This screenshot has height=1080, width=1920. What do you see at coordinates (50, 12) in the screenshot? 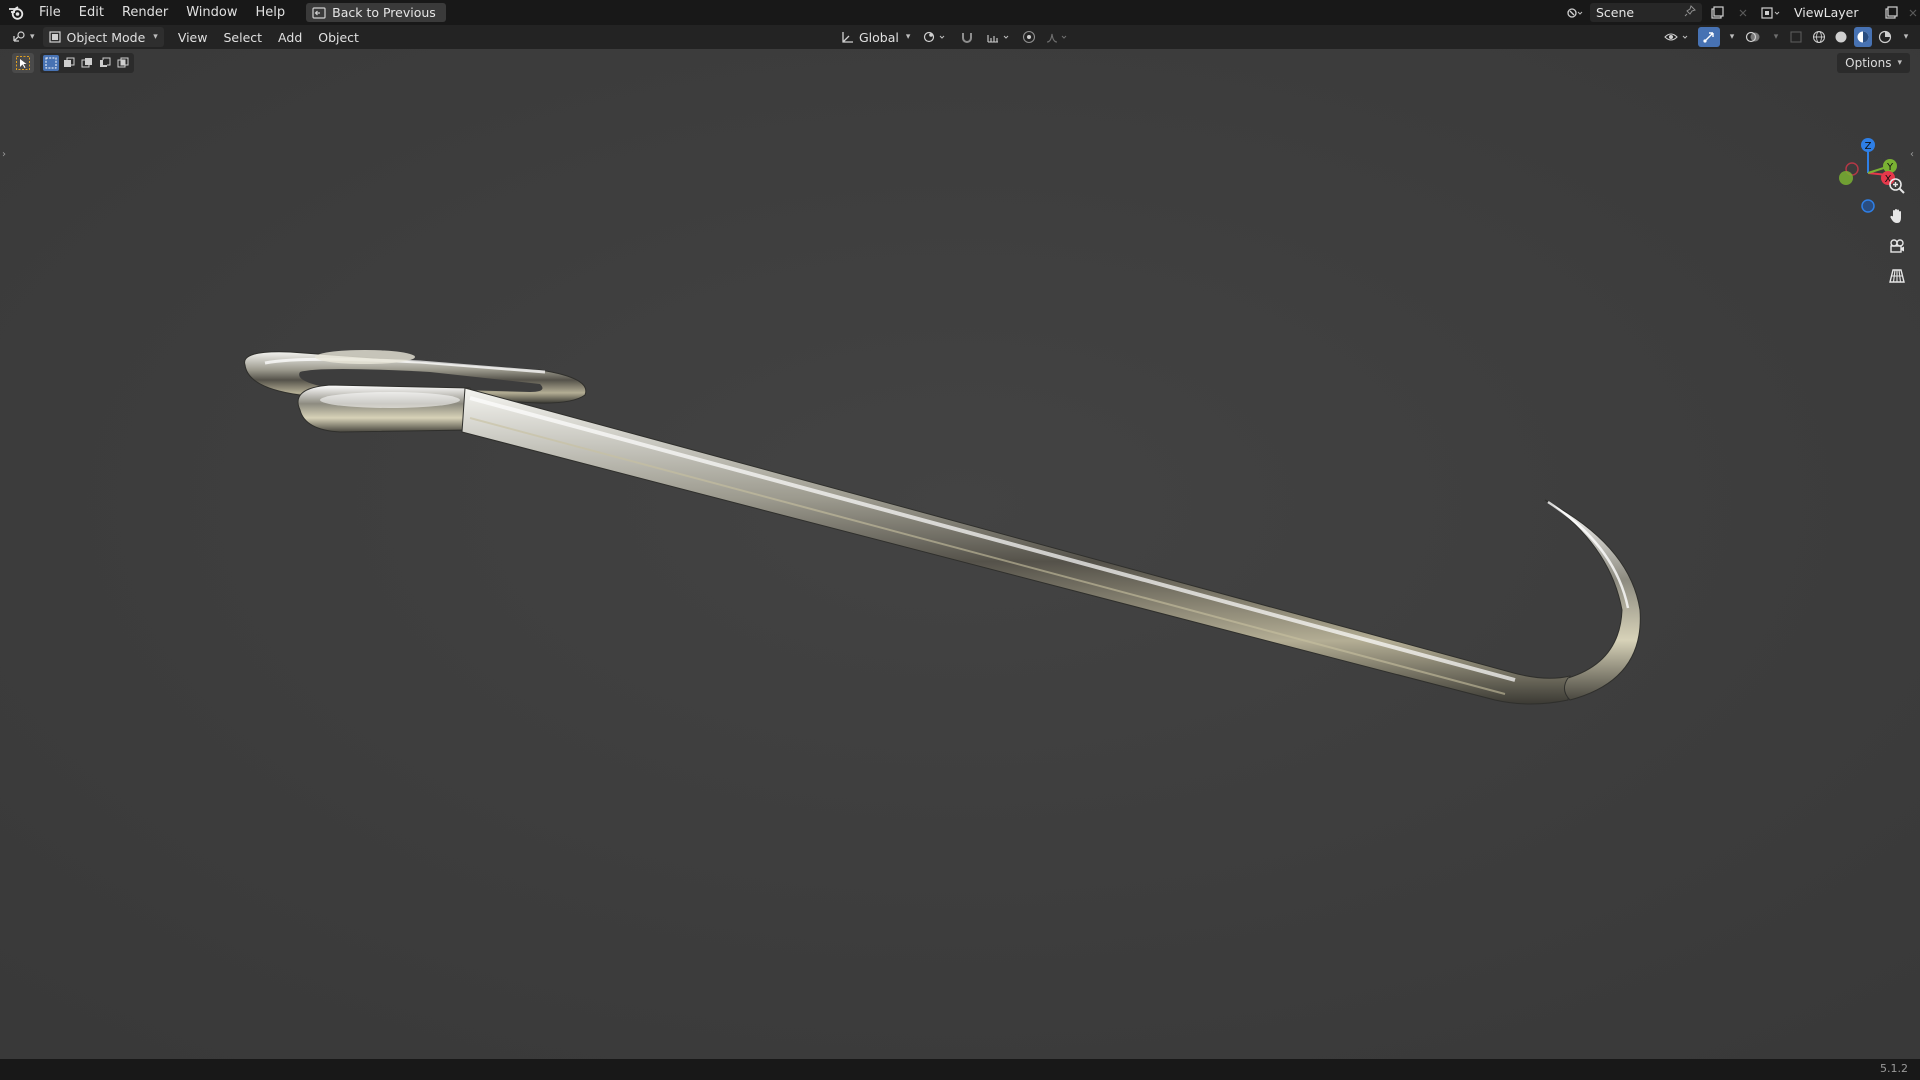
I see `menu-file: File` at bounding box center [50, 12].